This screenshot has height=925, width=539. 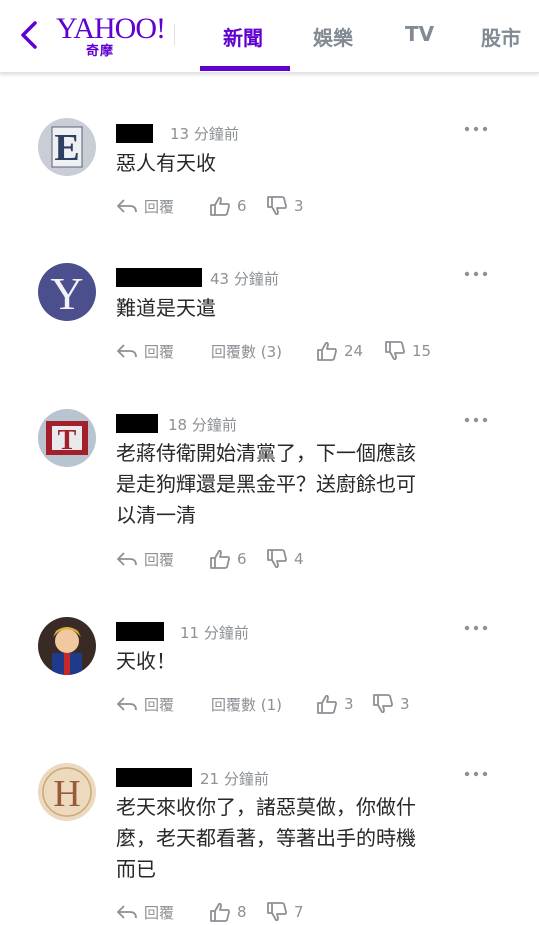 I want to click on svg-text: H, so click(x=66, y=794).